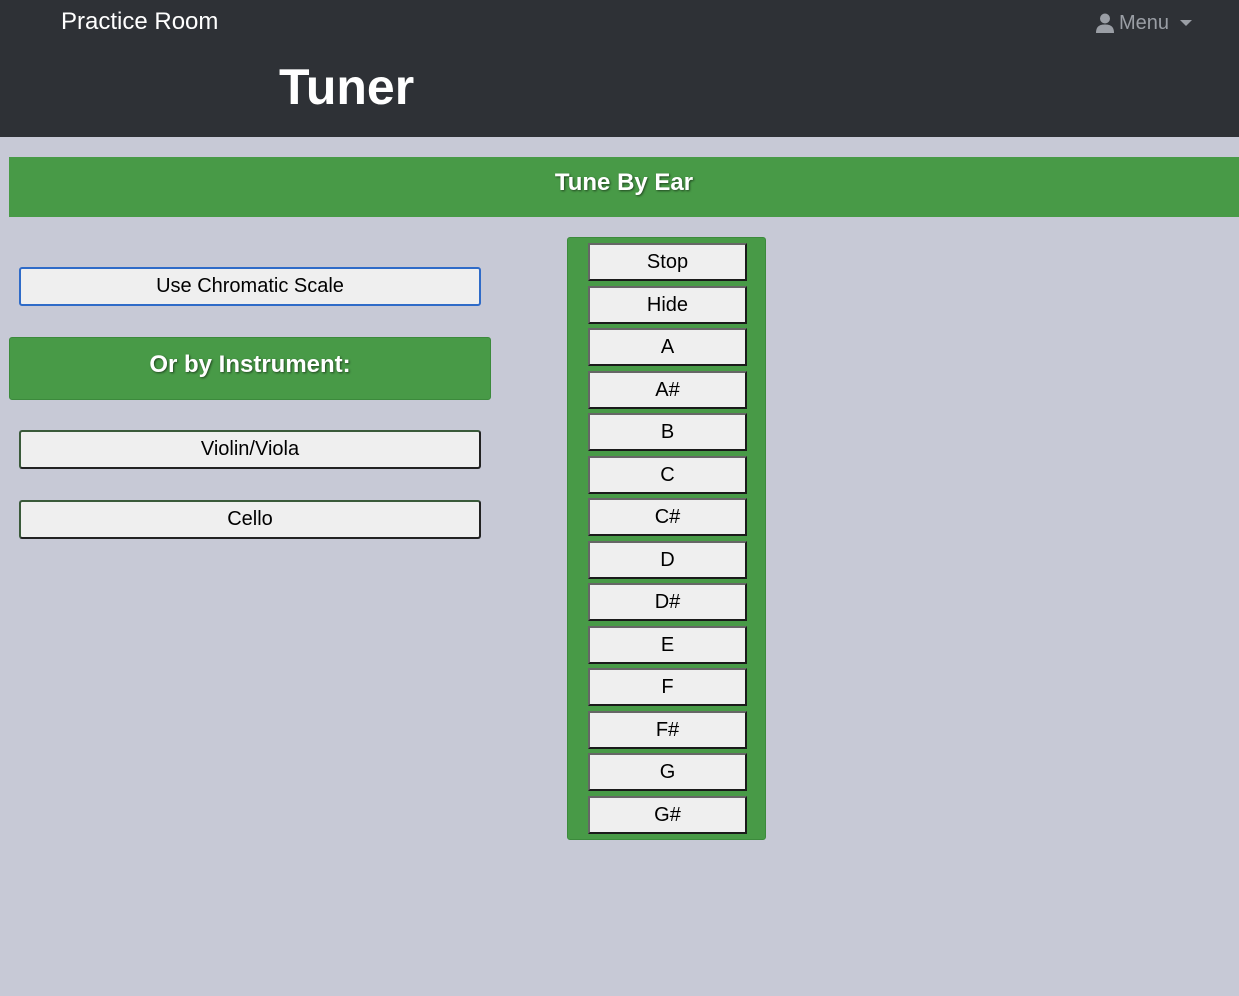 The image size is (1239, 996). What do you see at coordinates (667, 687) in the screenshot?
I see `note-button-f: F` at bounding box center [667, 687].